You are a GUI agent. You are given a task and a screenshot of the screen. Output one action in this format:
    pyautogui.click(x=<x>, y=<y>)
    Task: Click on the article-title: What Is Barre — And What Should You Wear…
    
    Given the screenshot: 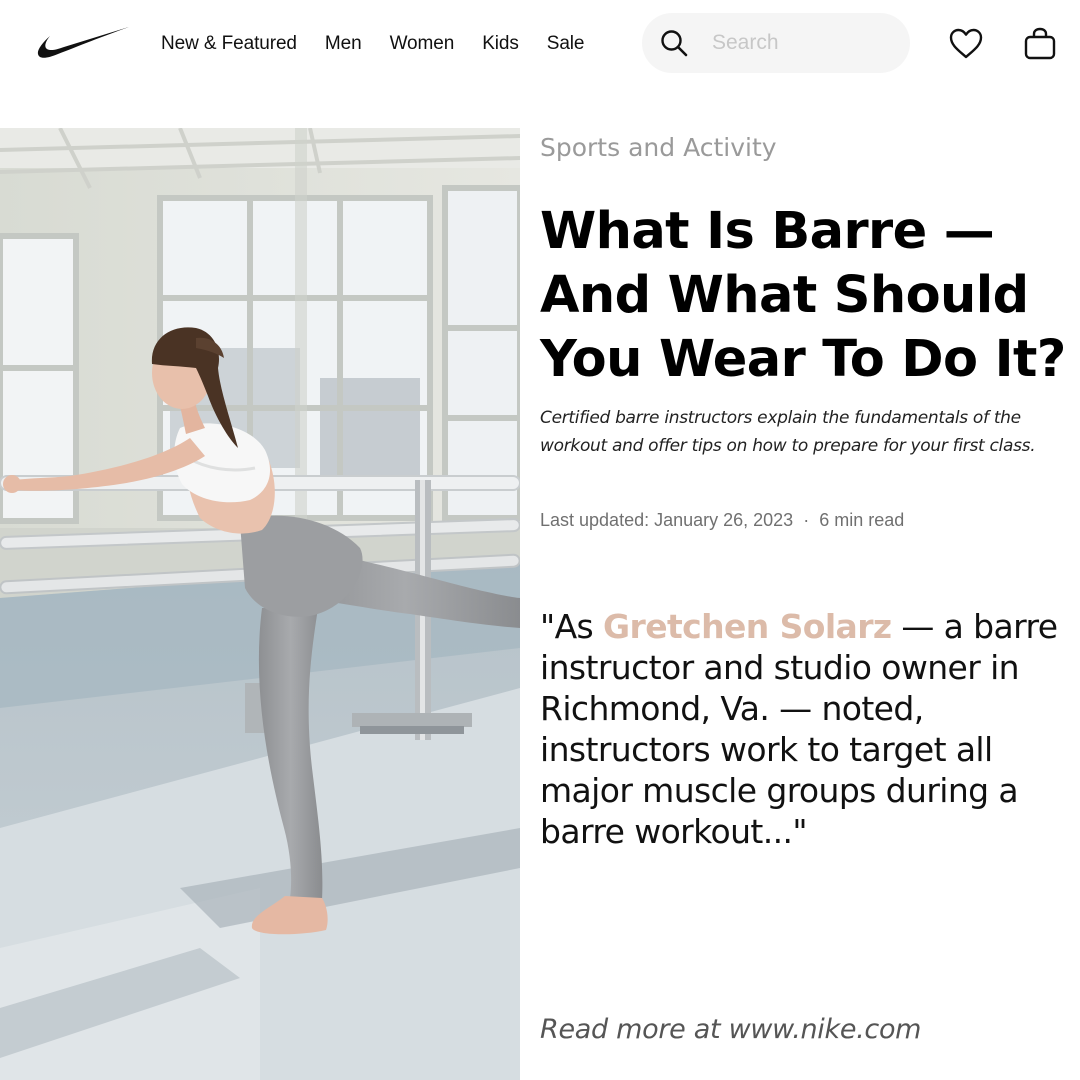 What is the action you would take?
    pyautogui.click(x=803, y=295)
    